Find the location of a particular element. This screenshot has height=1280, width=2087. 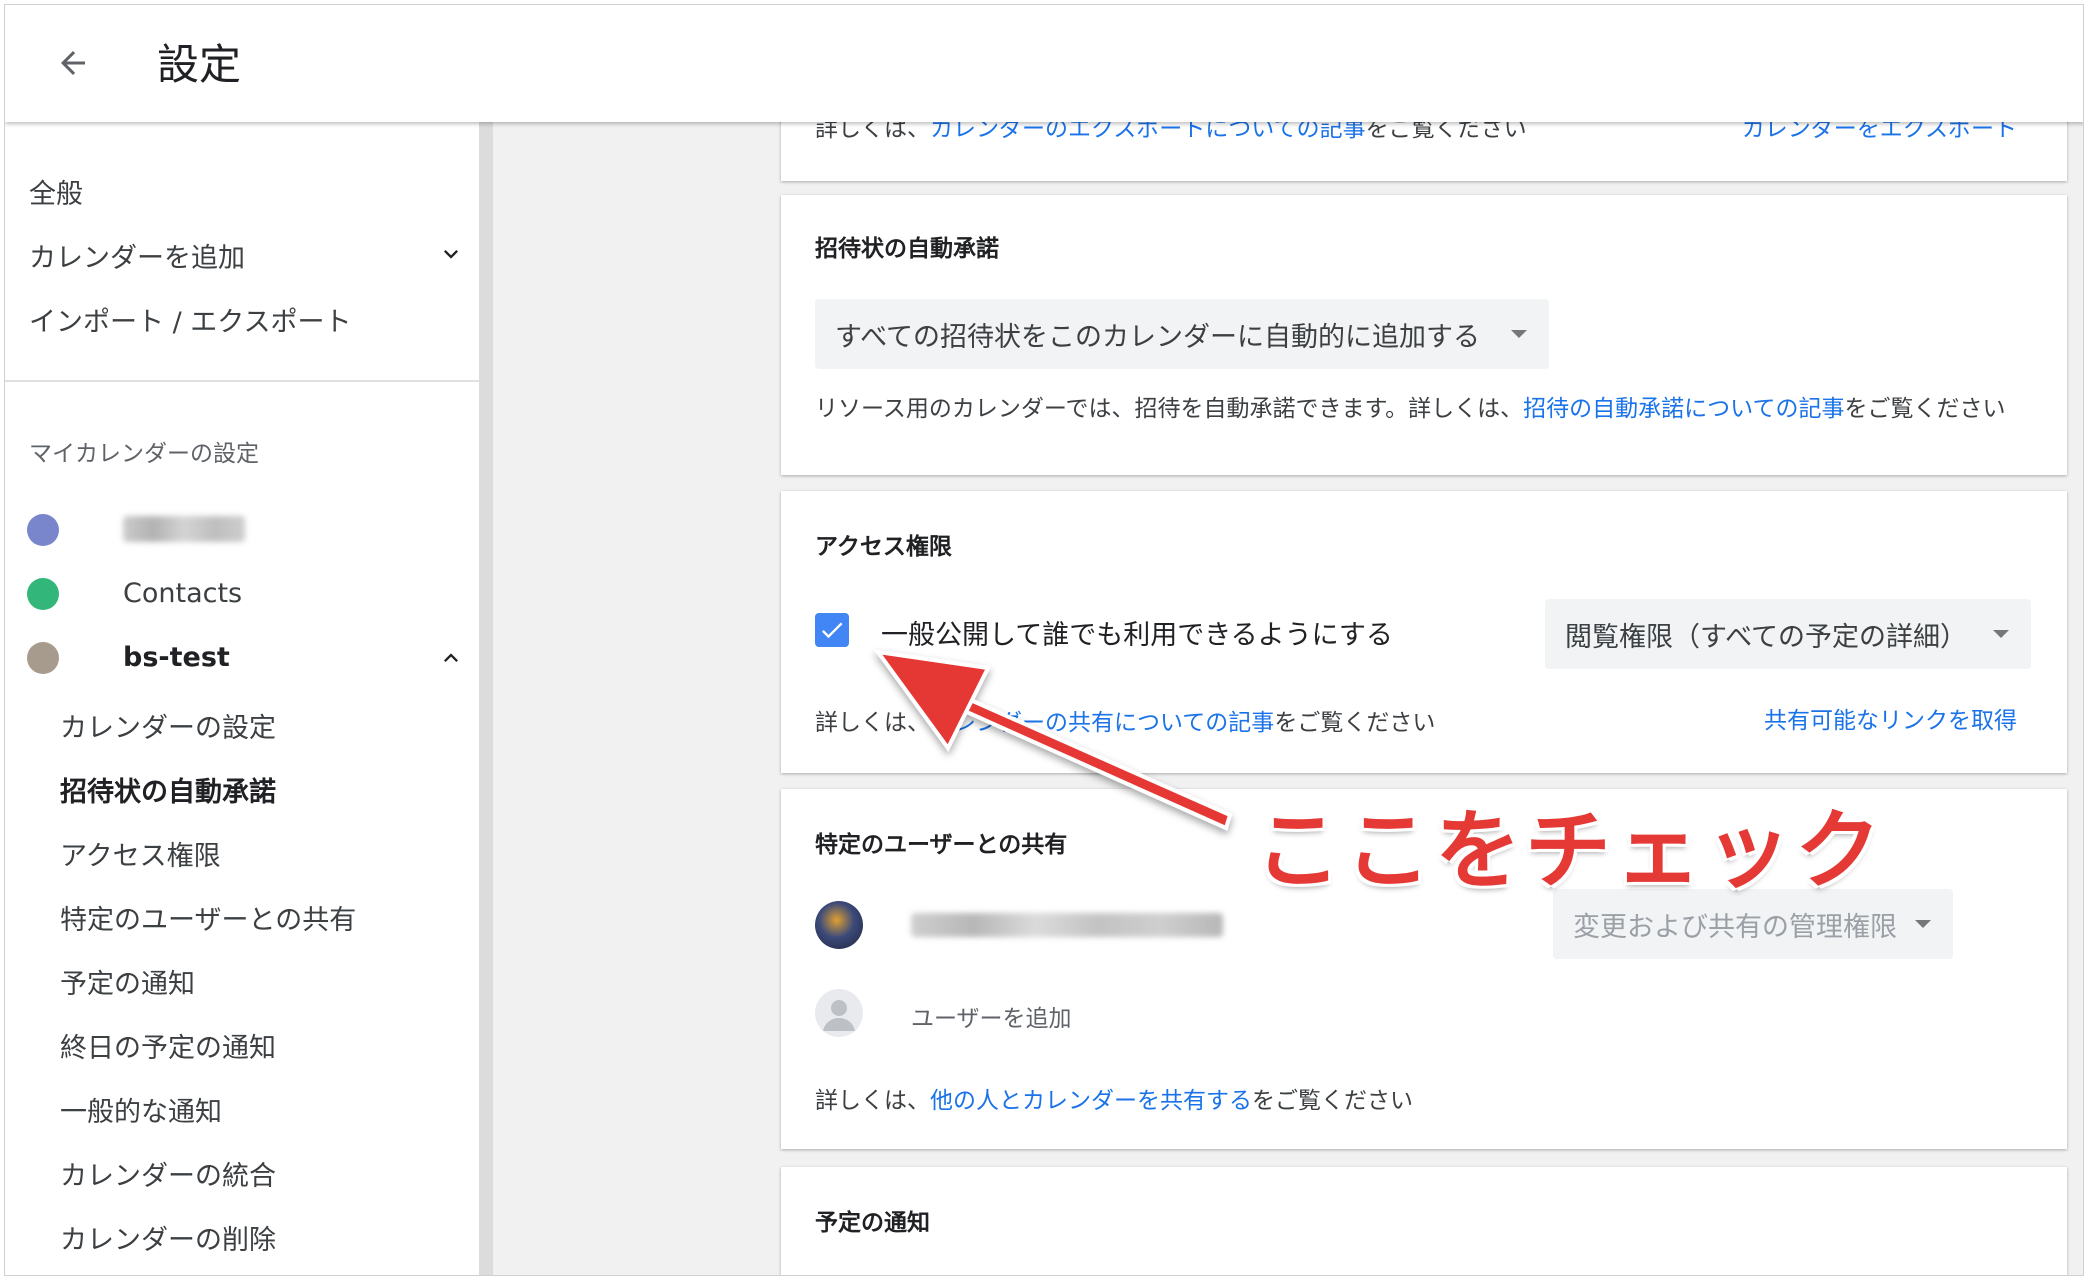

sidebar-sub-calendar-settings: カレンダーの設定 is located at coordinates (168, 725).